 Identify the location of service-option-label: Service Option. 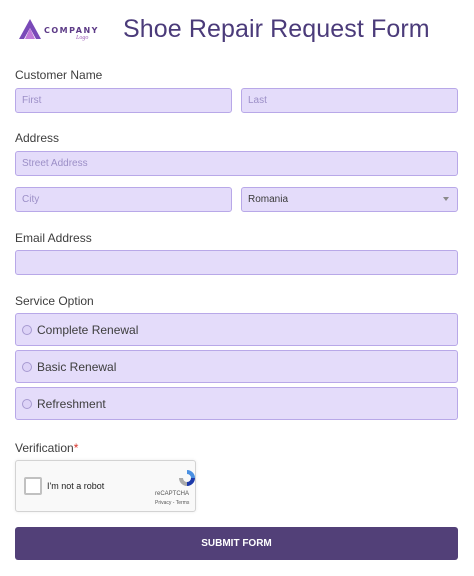
(54, 301).